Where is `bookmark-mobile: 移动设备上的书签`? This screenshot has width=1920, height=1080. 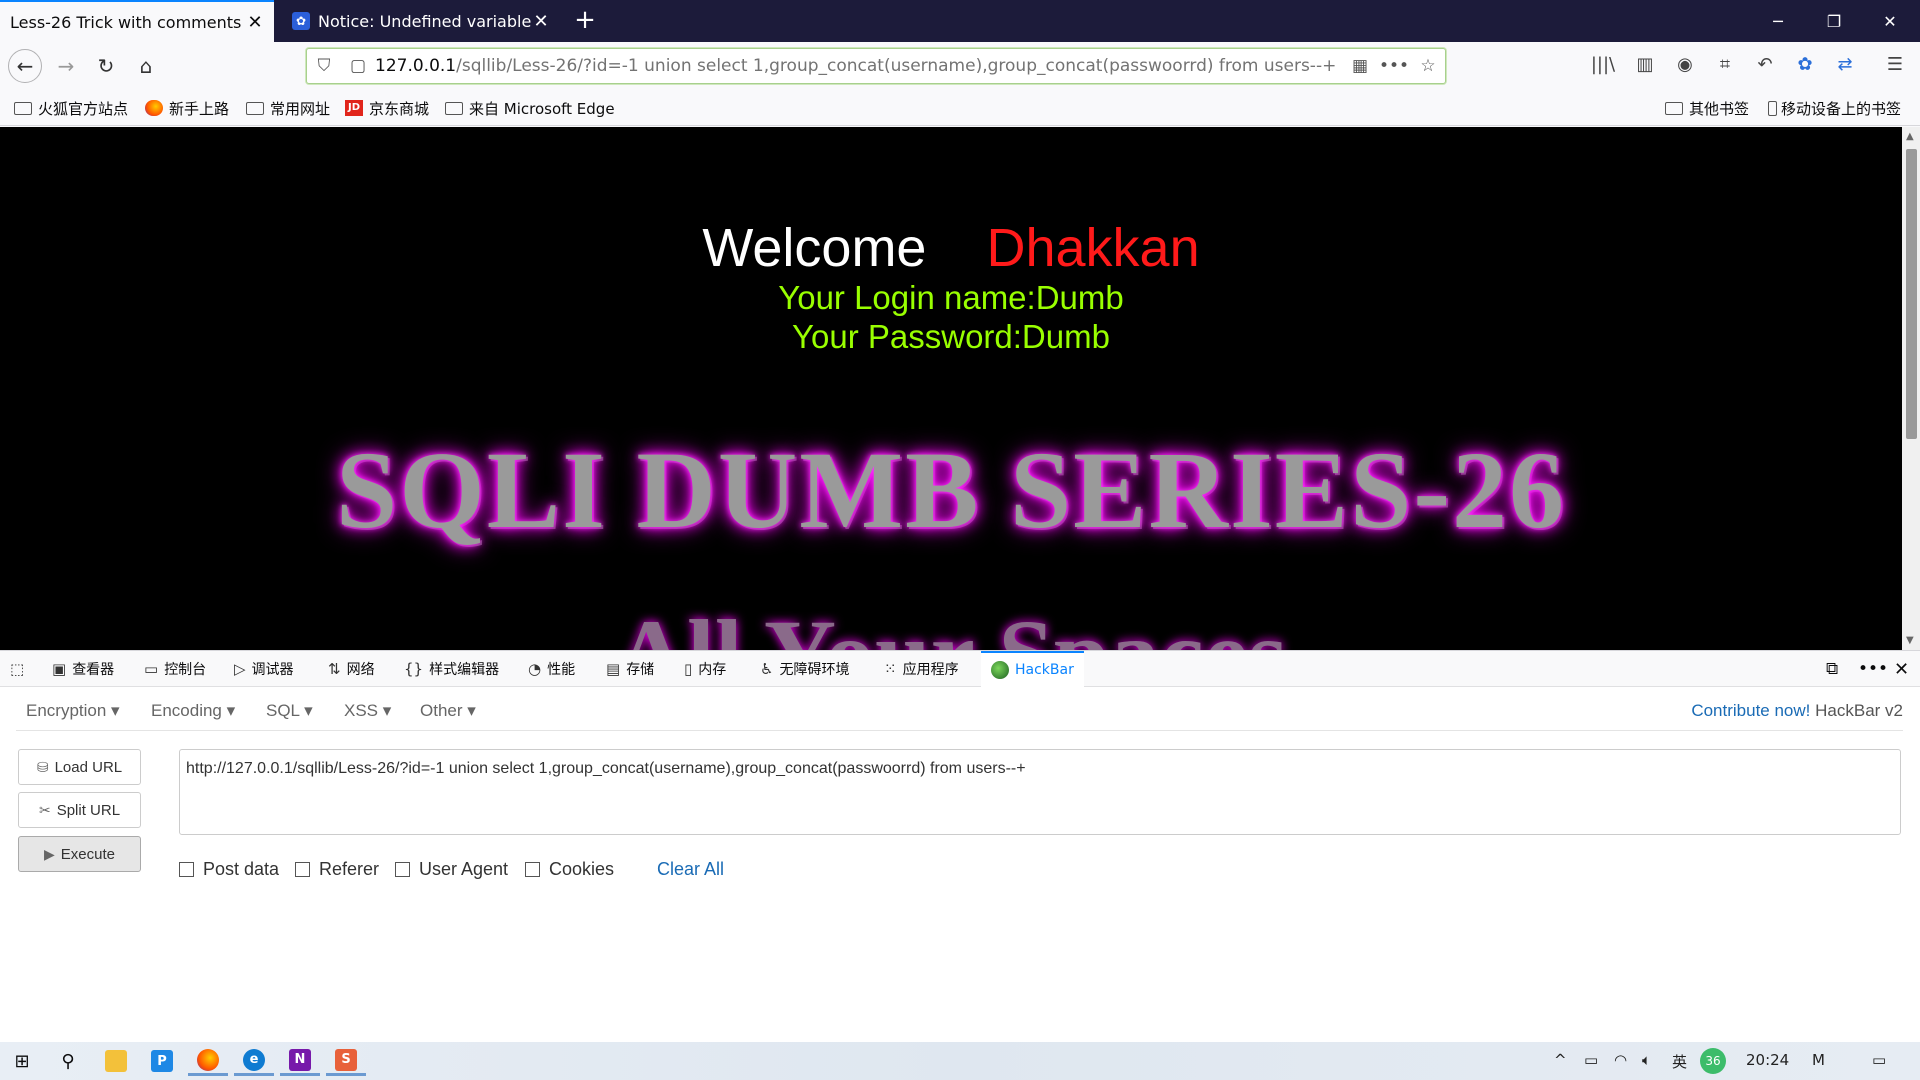 bookmark-mobile: 移动设备上的书签 is located at coordinates (1834, 108).